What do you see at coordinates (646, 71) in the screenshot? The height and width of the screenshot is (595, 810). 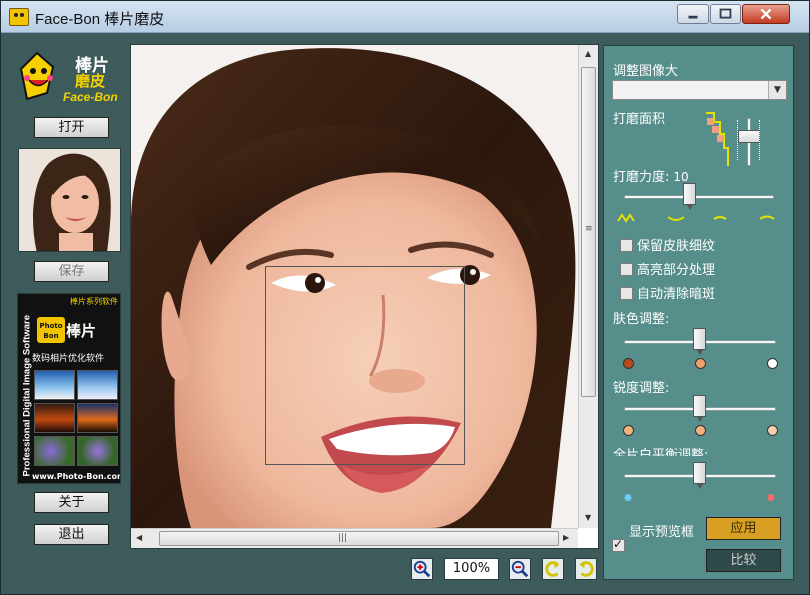 I see `resize-label: 调整图像大` at bounding box center [646, 71].